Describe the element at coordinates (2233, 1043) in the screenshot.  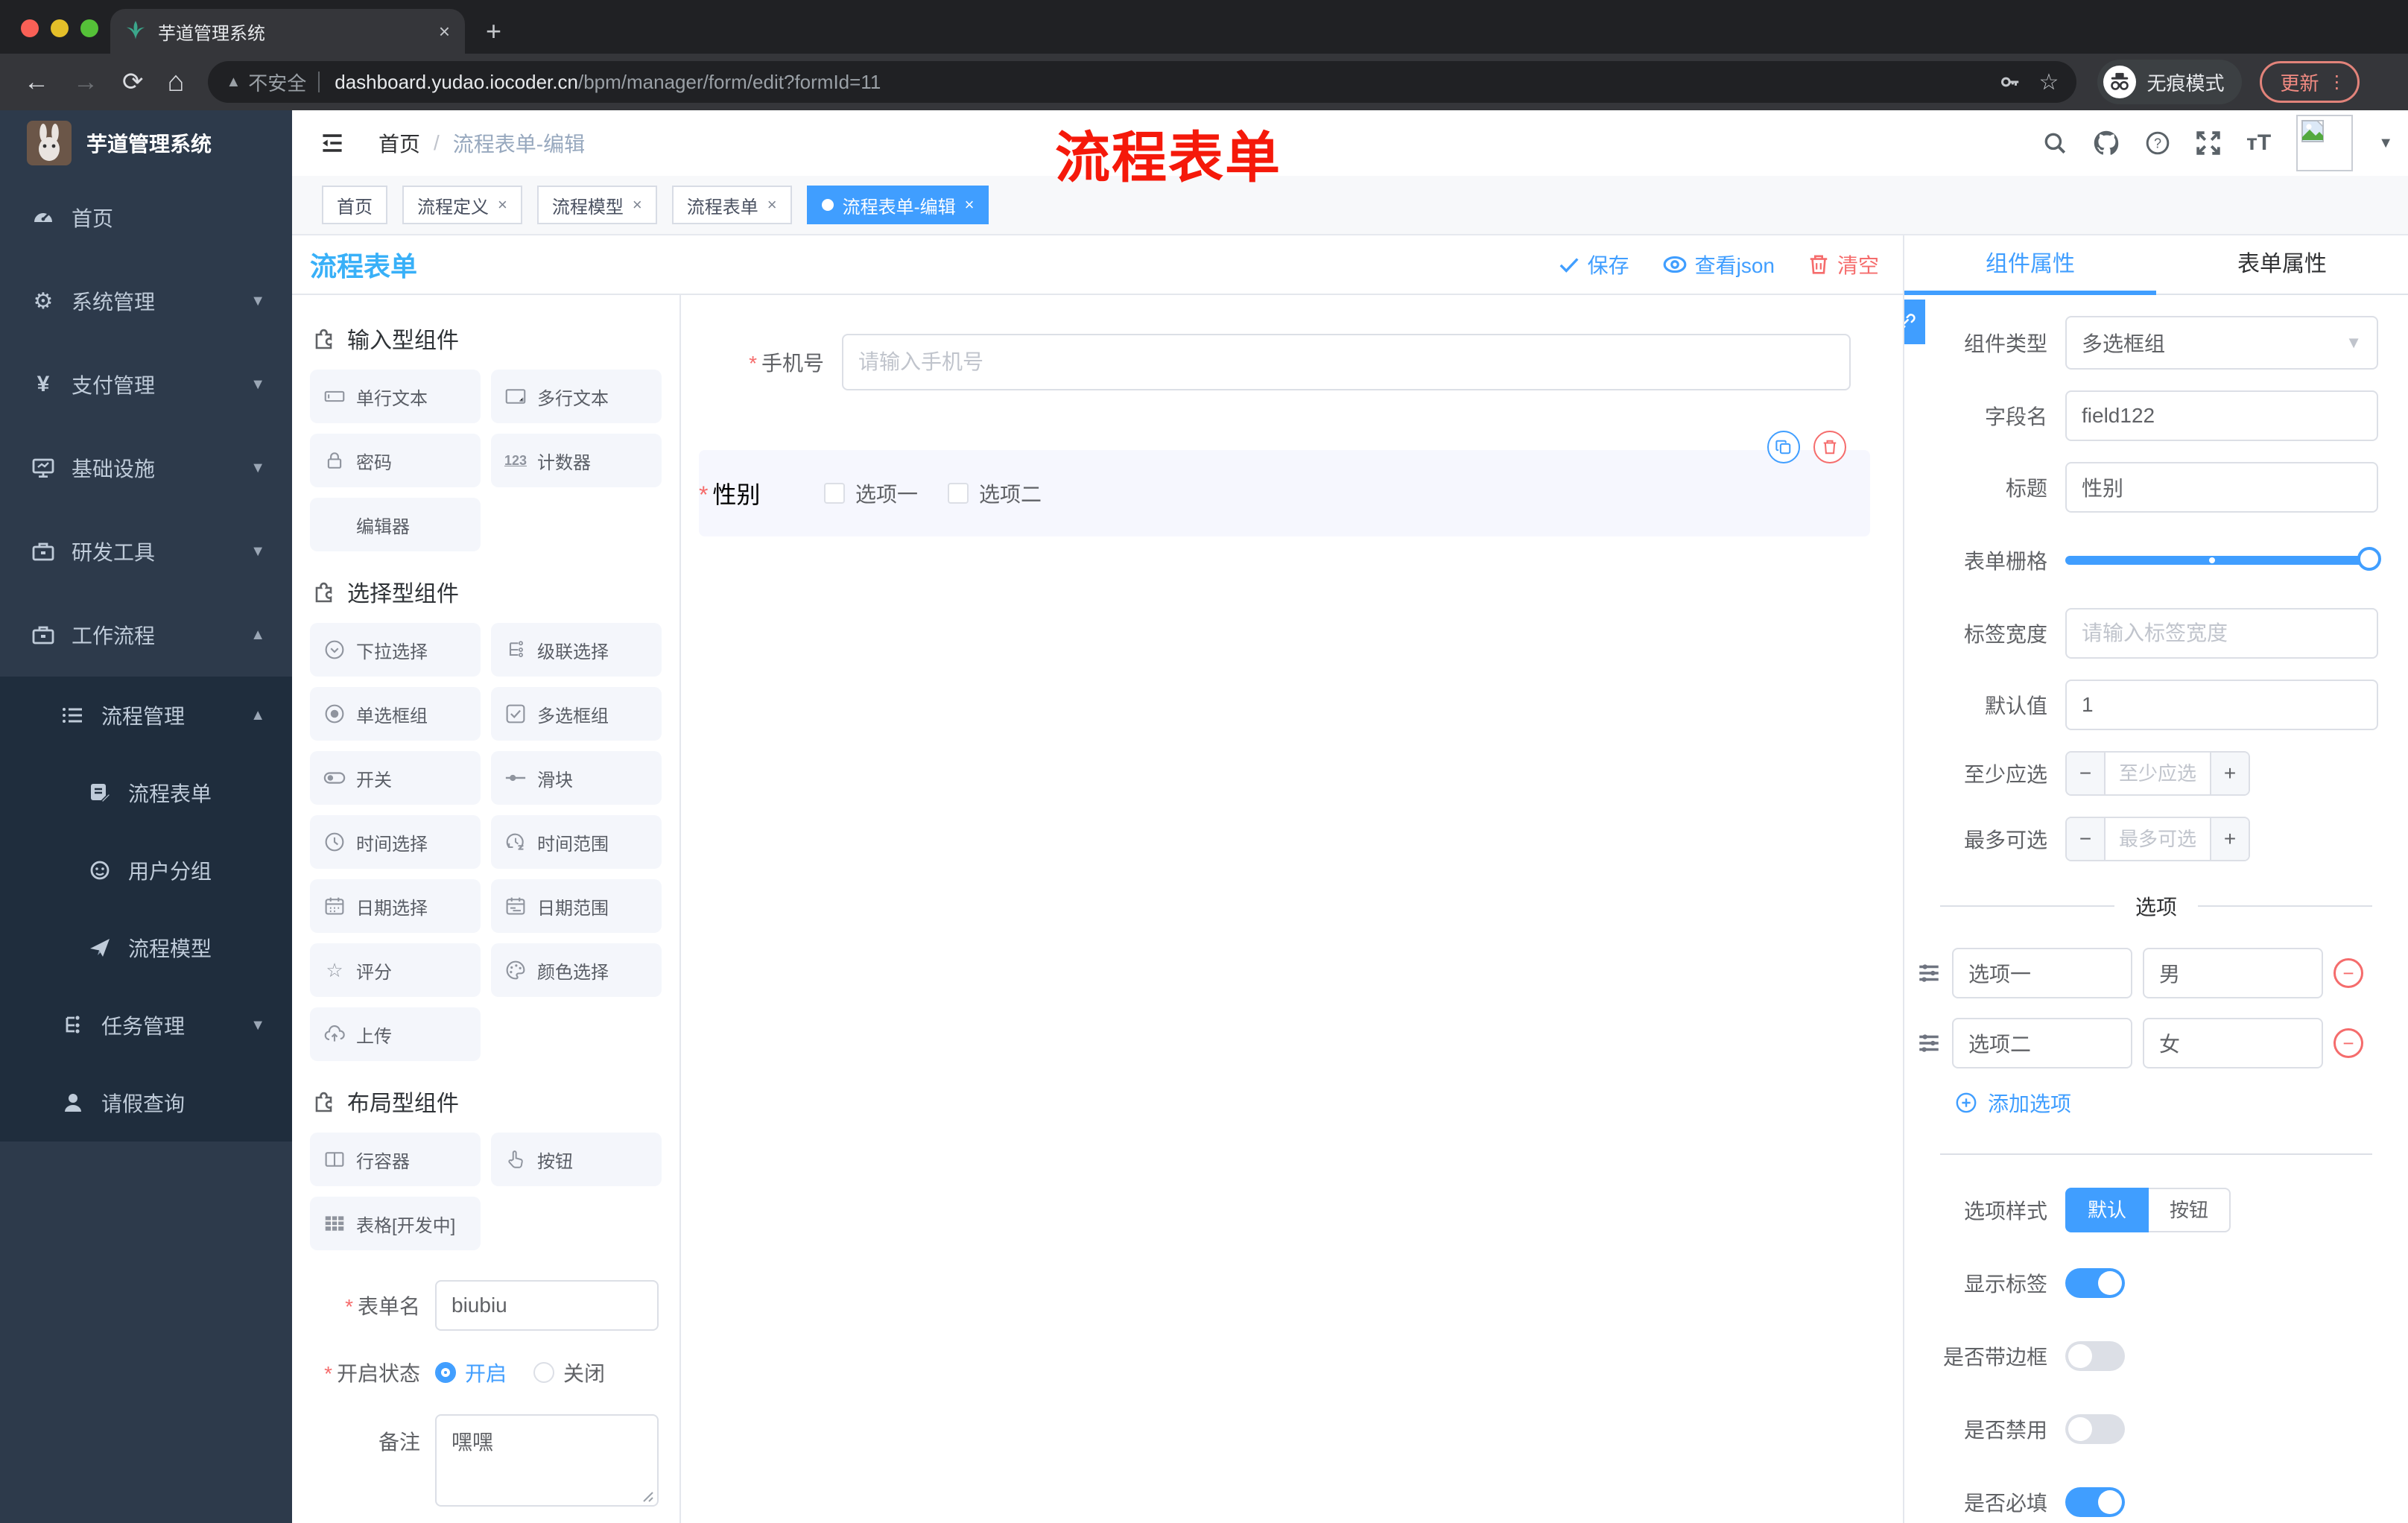
I see `option2-value-input` at that location.